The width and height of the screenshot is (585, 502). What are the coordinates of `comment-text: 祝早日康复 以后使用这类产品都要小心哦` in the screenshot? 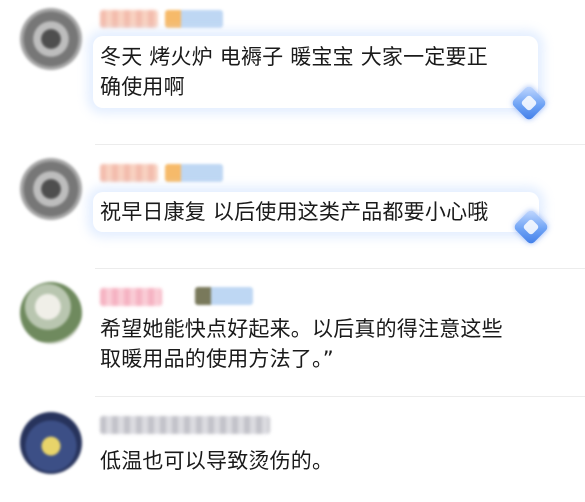 It's located at (294, 212).